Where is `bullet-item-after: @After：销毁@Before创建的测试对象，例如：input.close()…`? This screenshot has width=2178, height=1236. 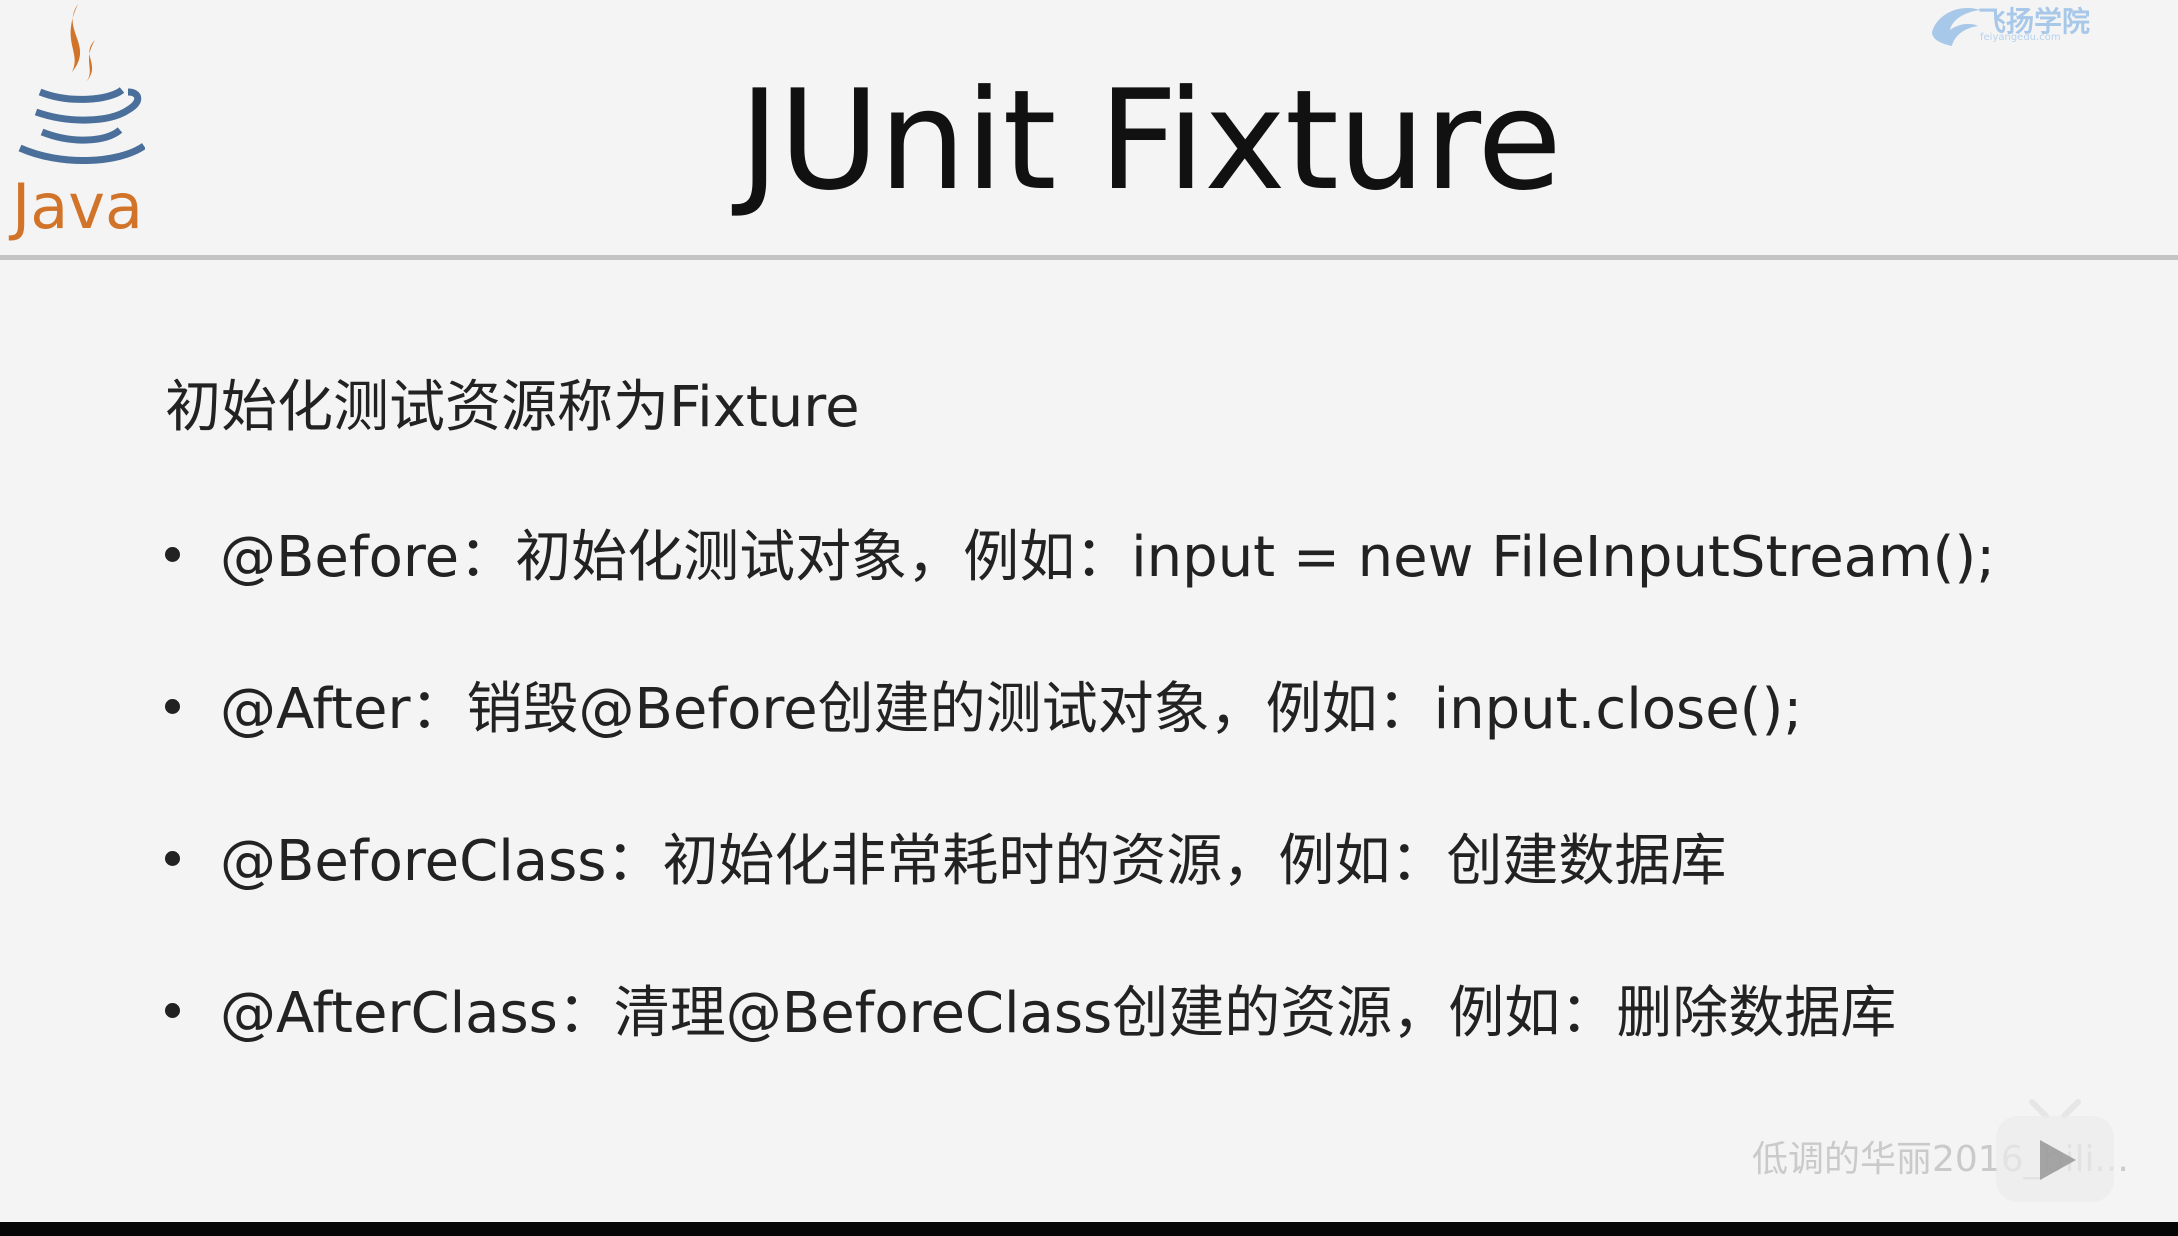 bullet-item-after: @After：销毁@Before创建的测试对象，例如：input.close()… is located at coordinates (983, 704).